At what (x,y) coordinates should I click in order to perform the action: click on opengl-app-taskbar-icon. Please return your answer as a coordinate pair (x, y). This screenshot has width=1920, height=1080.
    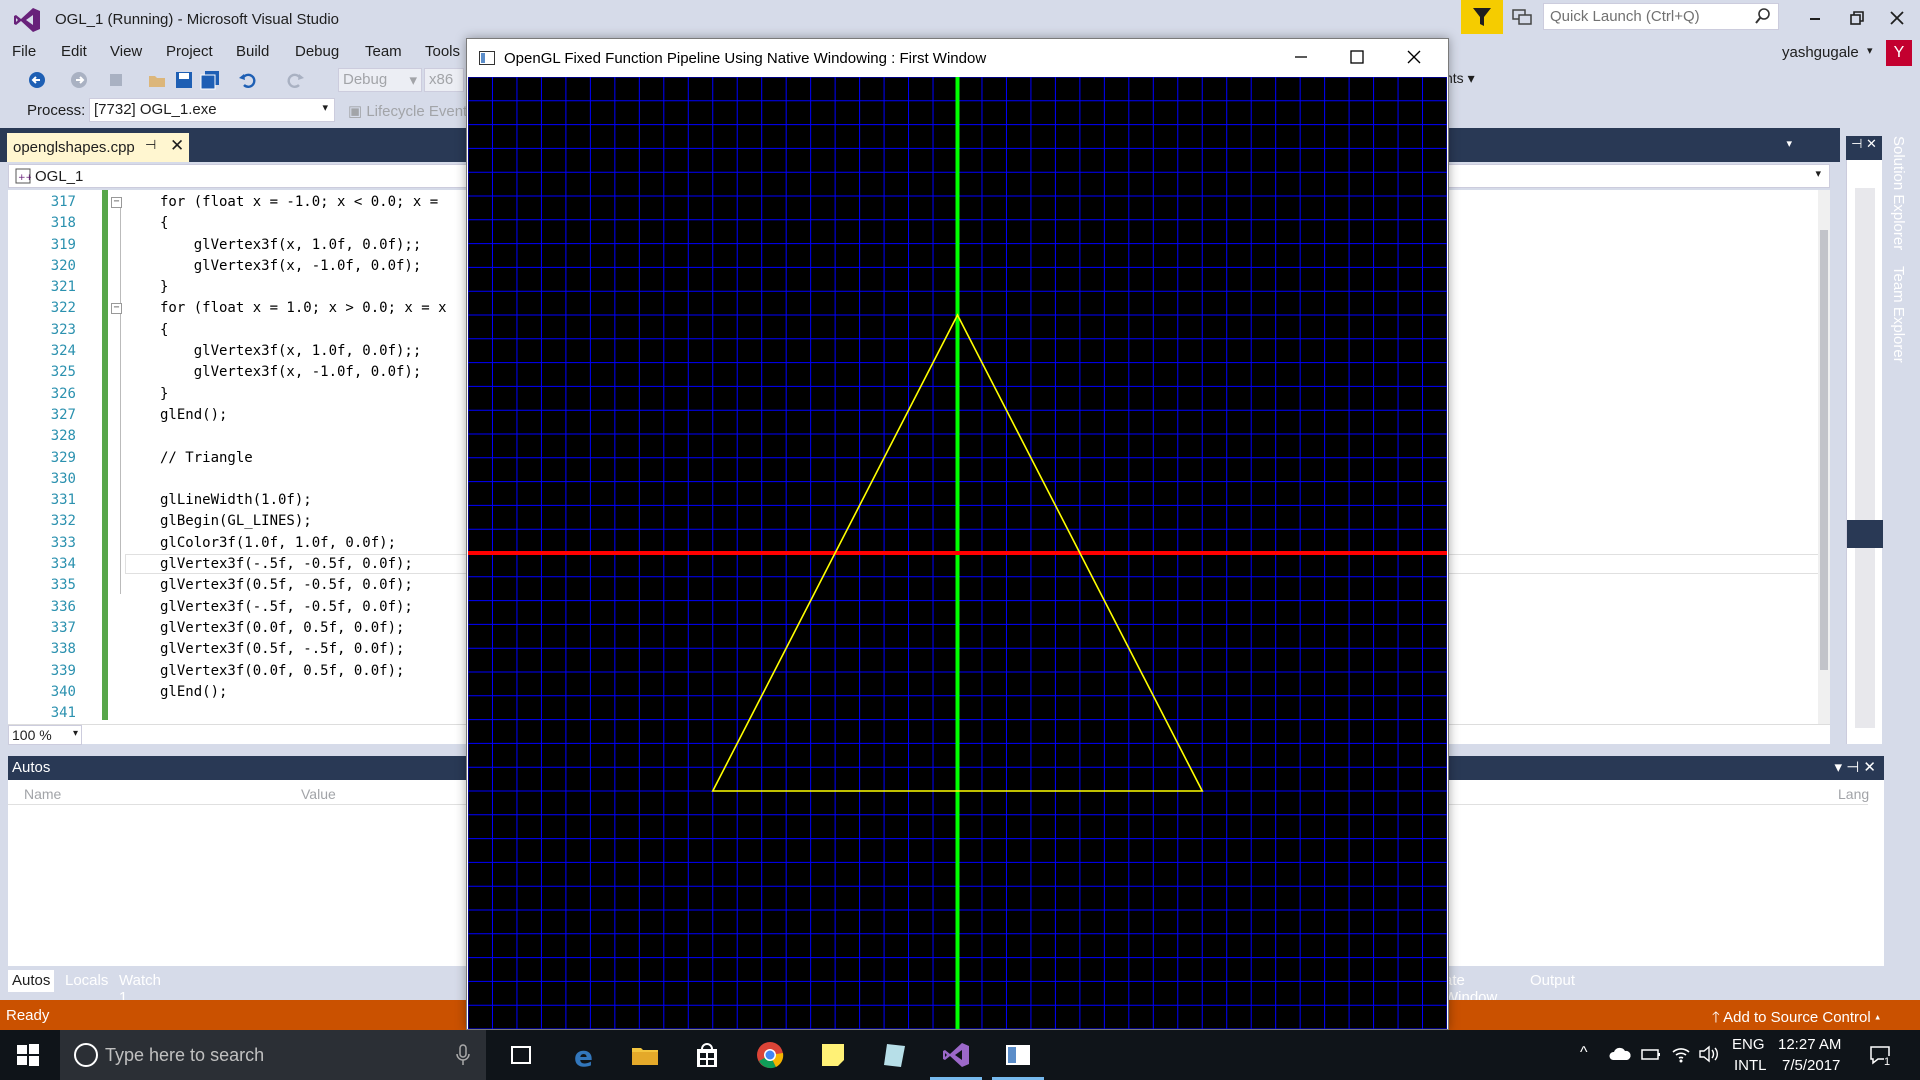
    Looking at the image, I should click on (1018, 1055).